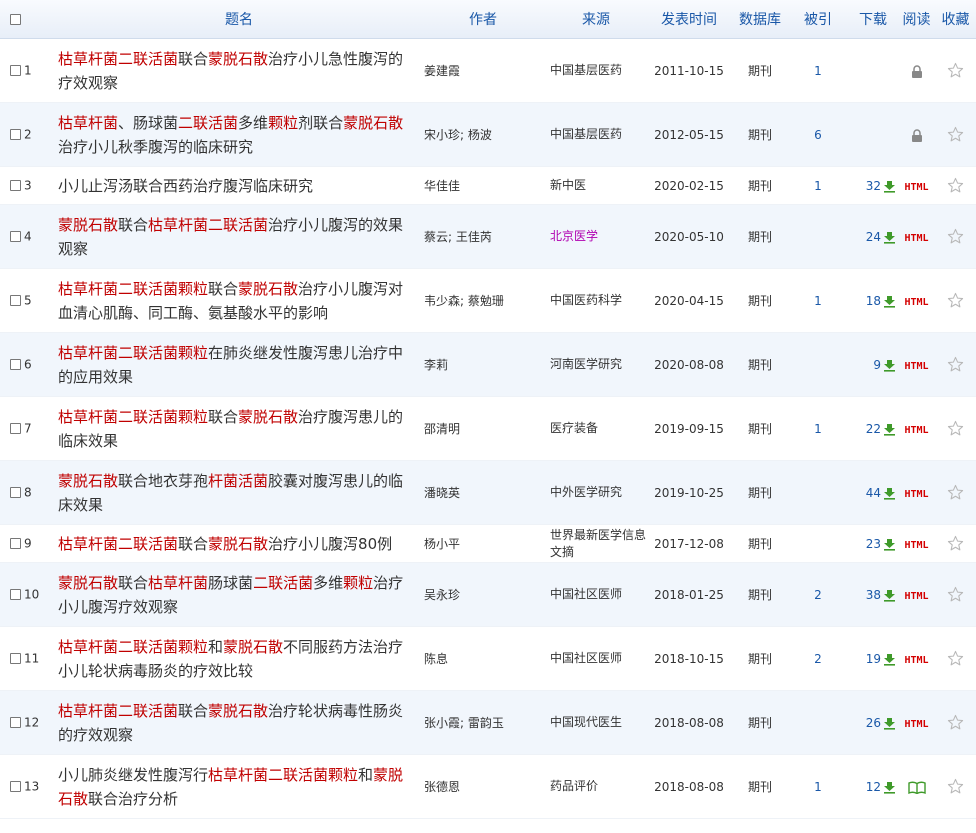  Describe the element at coordinates (873, 19) in the screenshot. I see `header-download: 下载` at that location.